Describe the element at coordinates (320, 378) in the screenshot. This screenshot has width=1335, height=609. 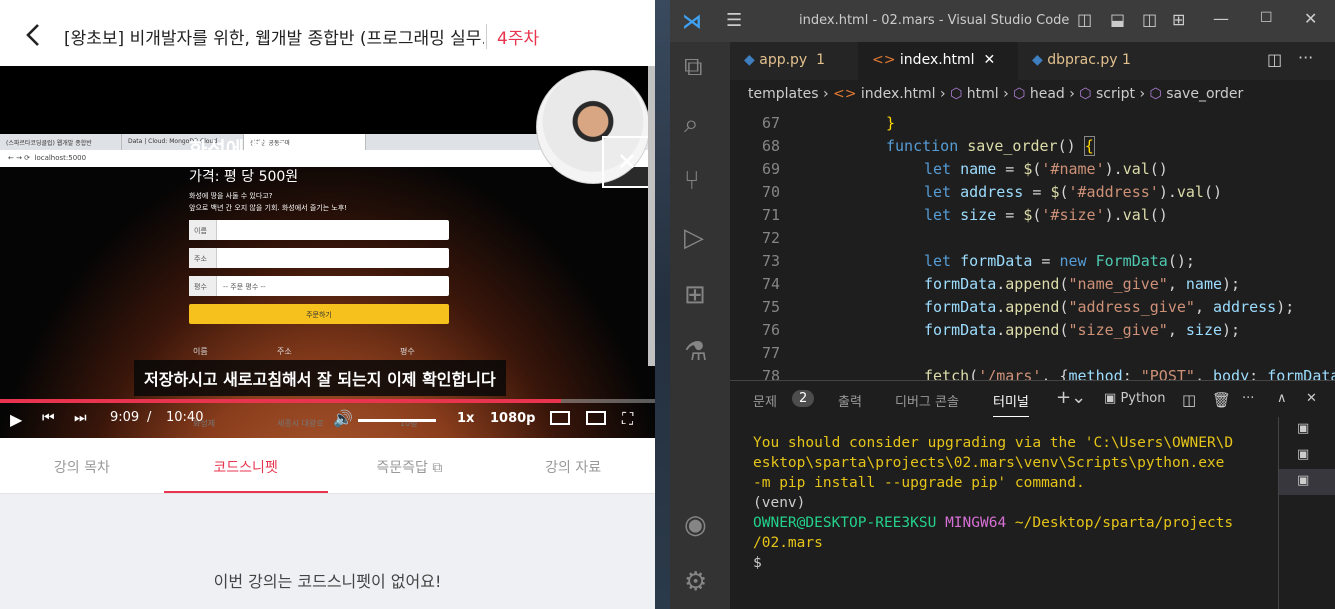
I see `video-subtitle: 저장하시고 새로고침해서 잘 되는지 이제 확인합니다` at that location.